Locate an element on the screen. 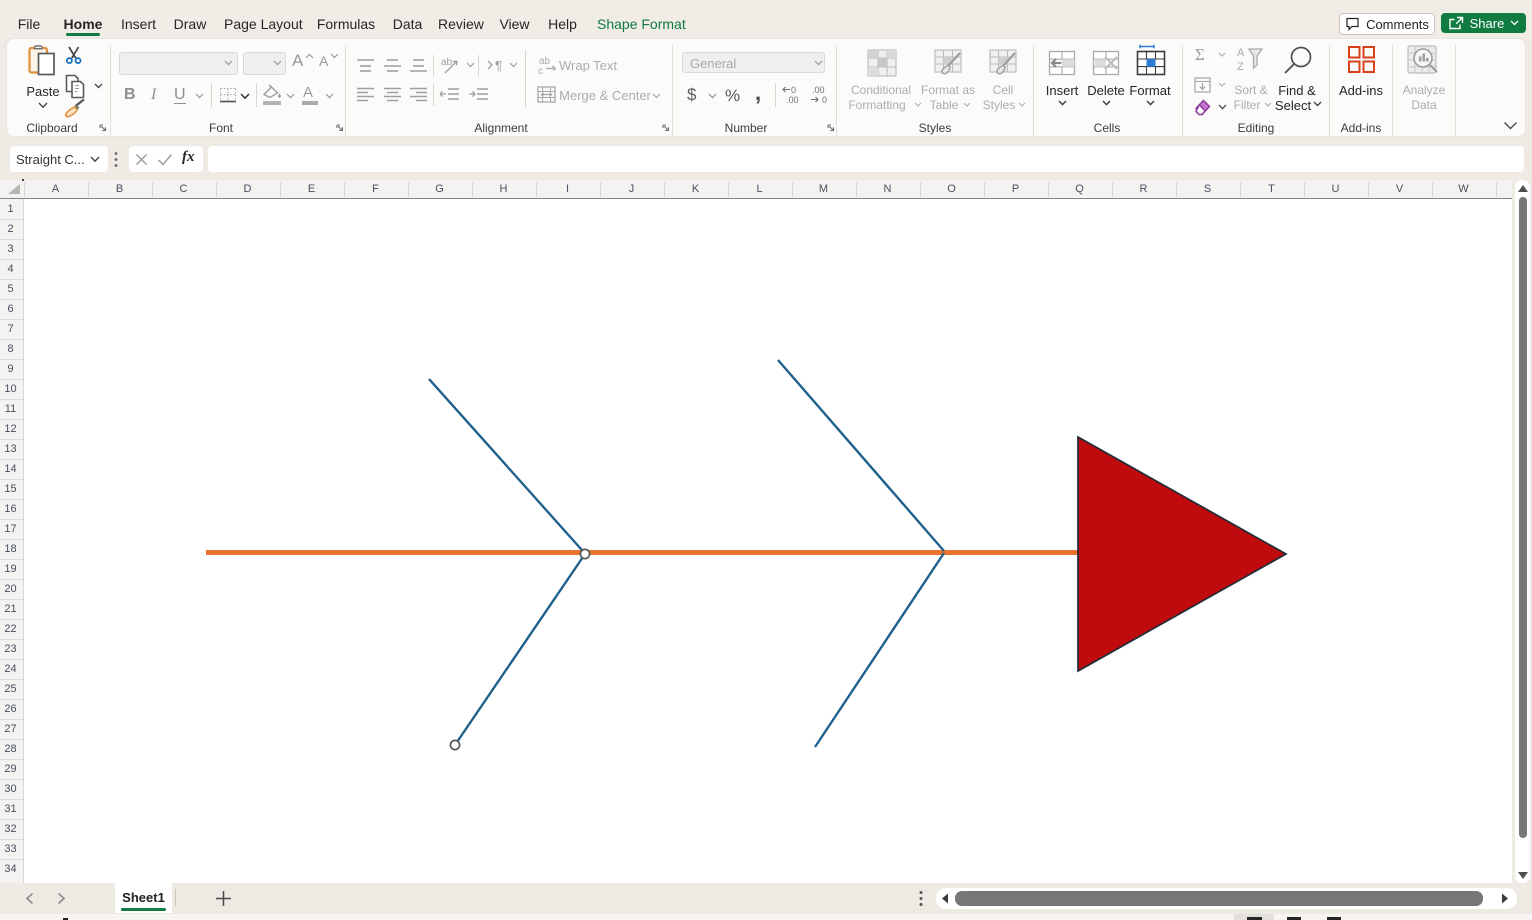 The width and height of the screenshot is (1532, 920). svg-text: Z is located at coordinates (1240, 67).